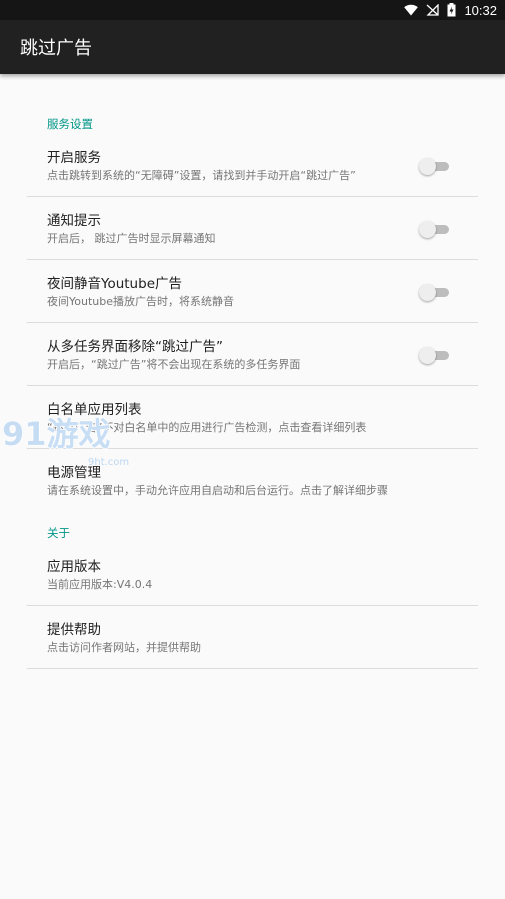 The width and height of the screenshot is (505, 899). Describe the element at coordinates (140, 301) in the screenshot. I see `pref-summary: 夜间Youtube播放广告时，将系统静音` at that location.